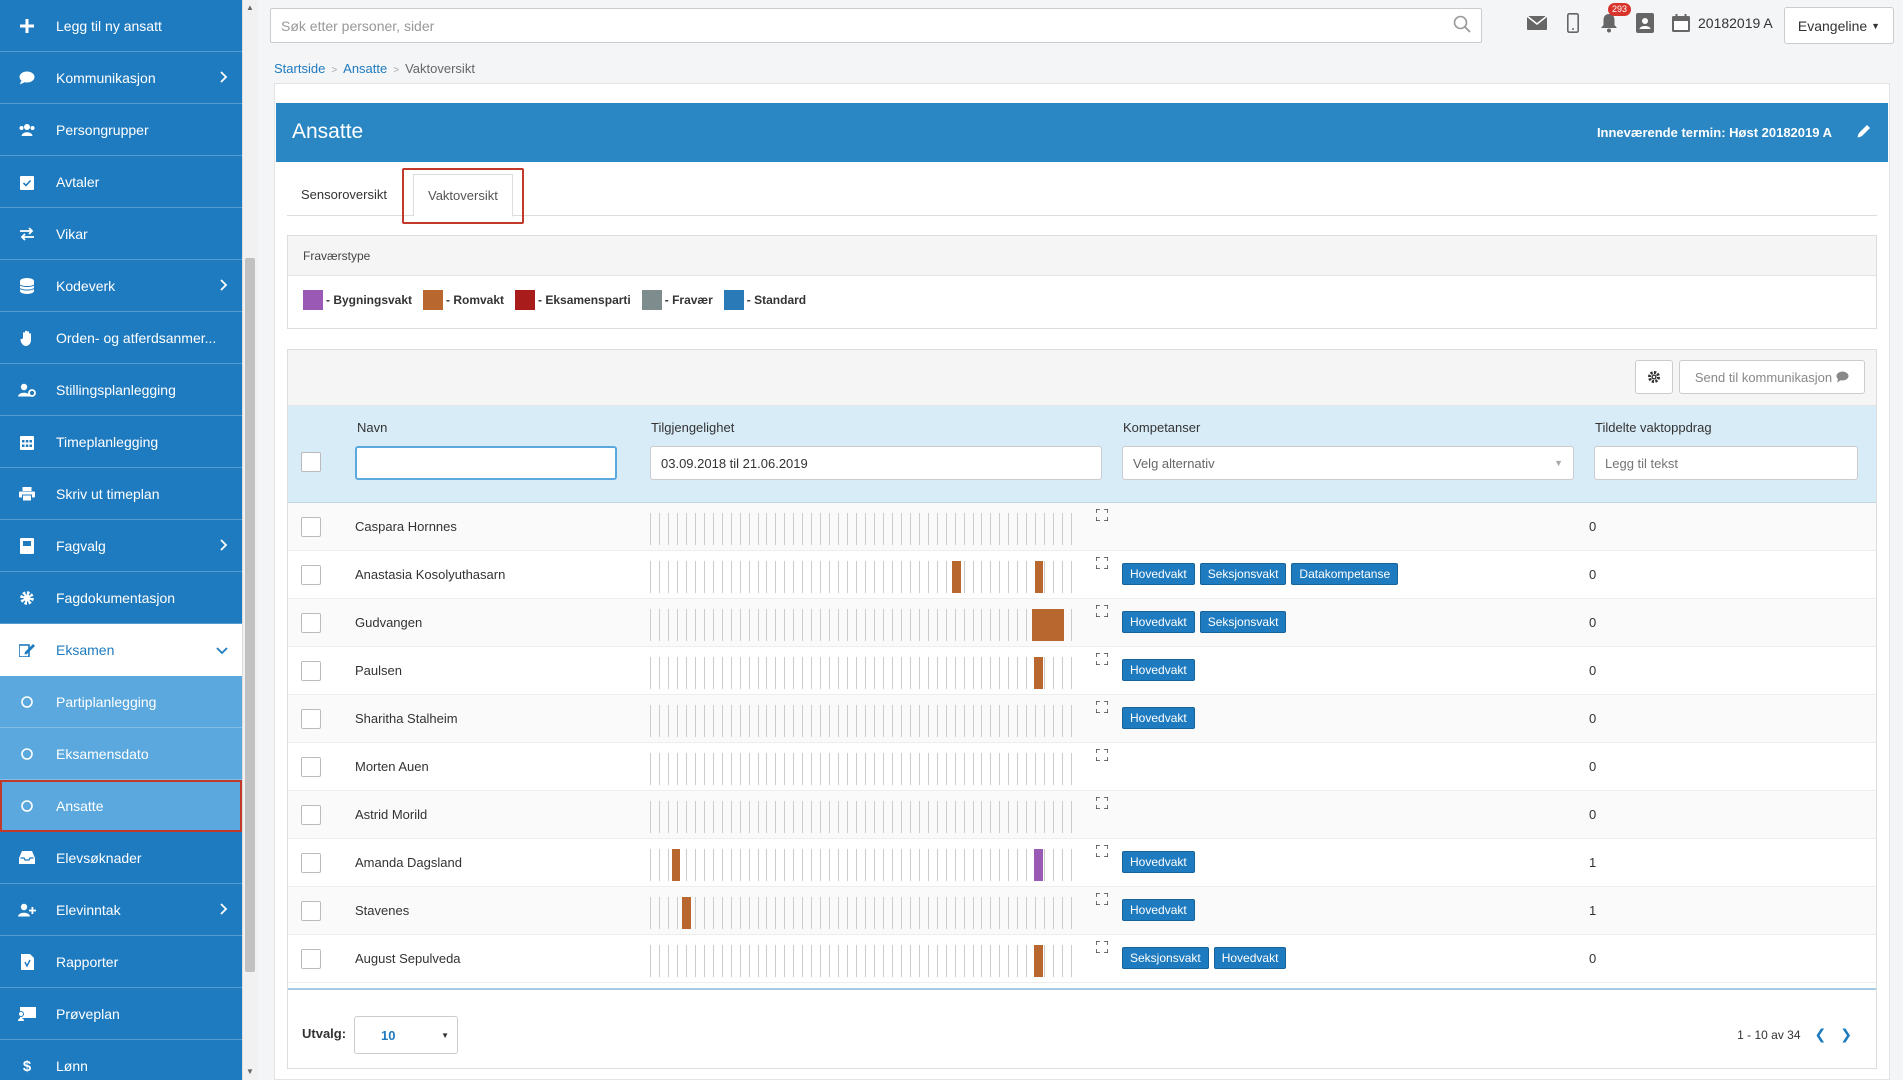 The width and height of the screenshot is (1903, 1080). I want to click on contact-card-icon, so click(1645, 23).